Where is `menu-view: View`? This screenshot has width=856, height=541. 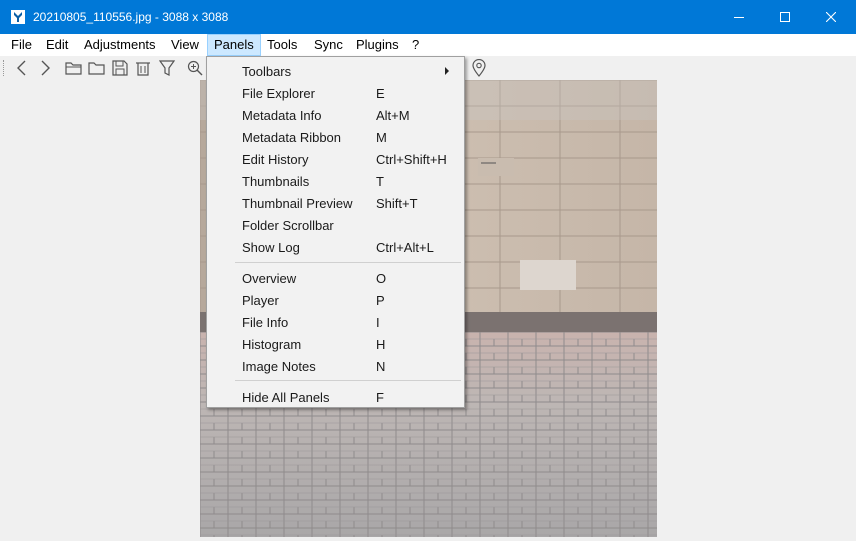
menu-view: View is located at coordinates (185, 45).